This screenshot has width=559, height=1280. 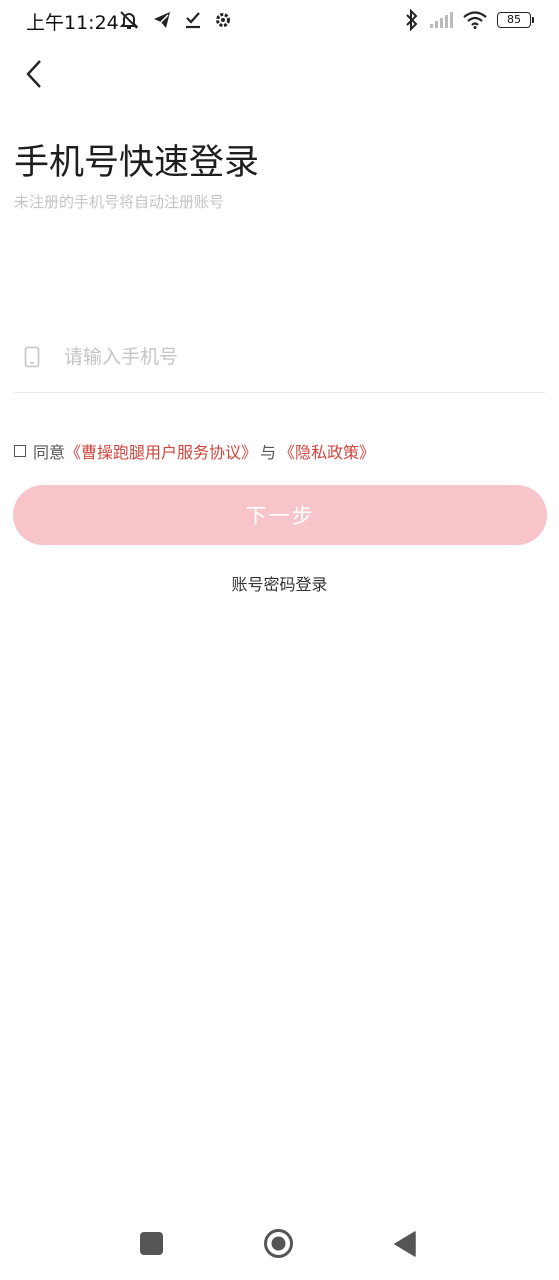 I want to click on home-circle-icon, so click(x=278, y=1243).